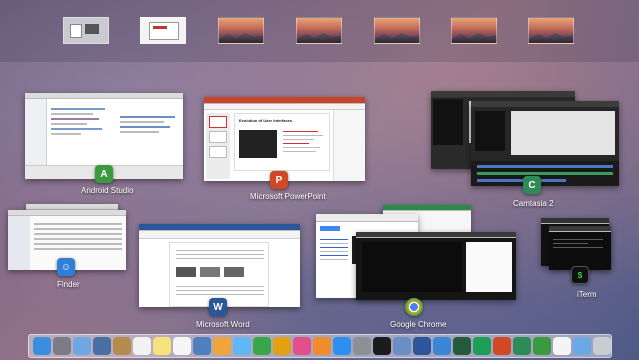 This screenshot has height=360, width=639. I want to click on launchpad-icon, so click(62, 346).